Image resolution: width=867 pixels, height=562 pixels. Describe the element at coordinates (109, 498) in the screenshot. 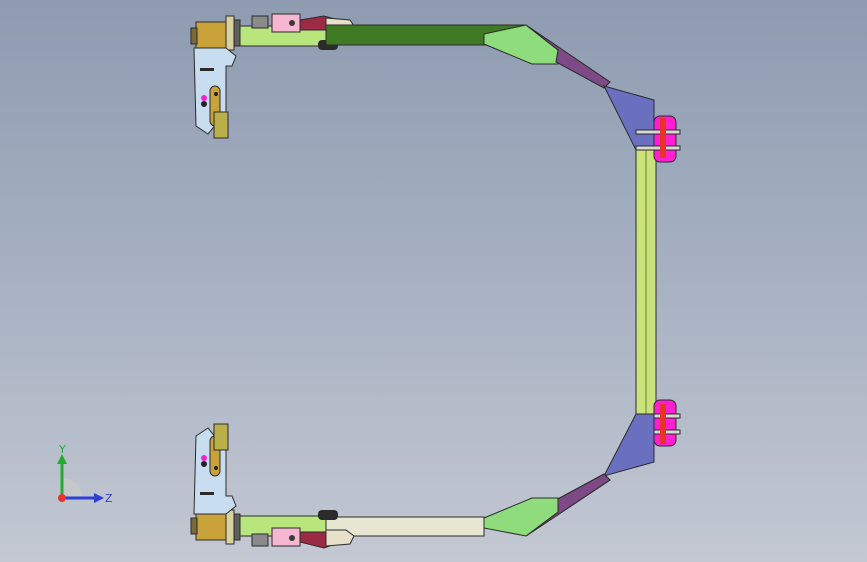

I see `z-axis-label: Z` at that location.